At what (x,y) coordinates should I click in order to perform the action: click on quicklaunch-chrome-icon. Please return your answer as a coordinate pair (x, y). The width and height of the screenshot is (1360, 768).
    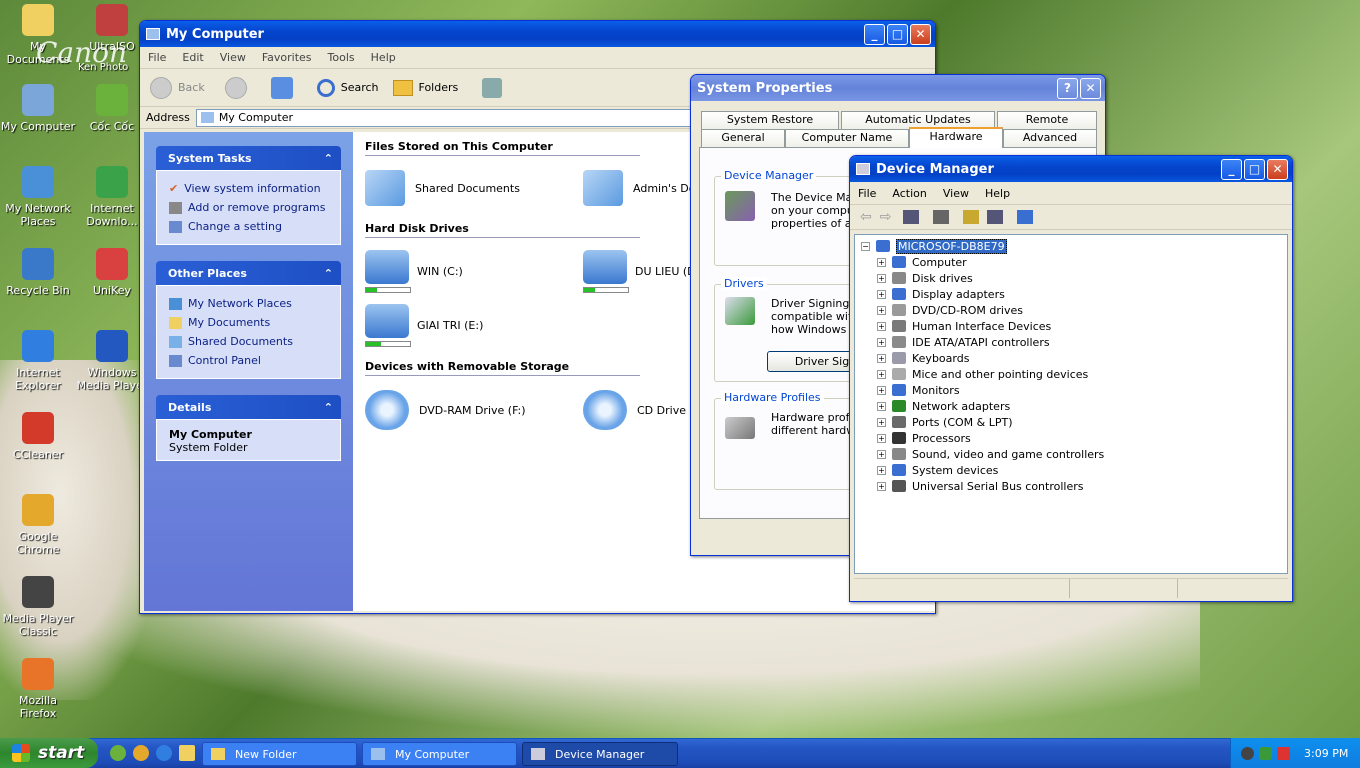
    Looking at the image, I should click on (141, 753).